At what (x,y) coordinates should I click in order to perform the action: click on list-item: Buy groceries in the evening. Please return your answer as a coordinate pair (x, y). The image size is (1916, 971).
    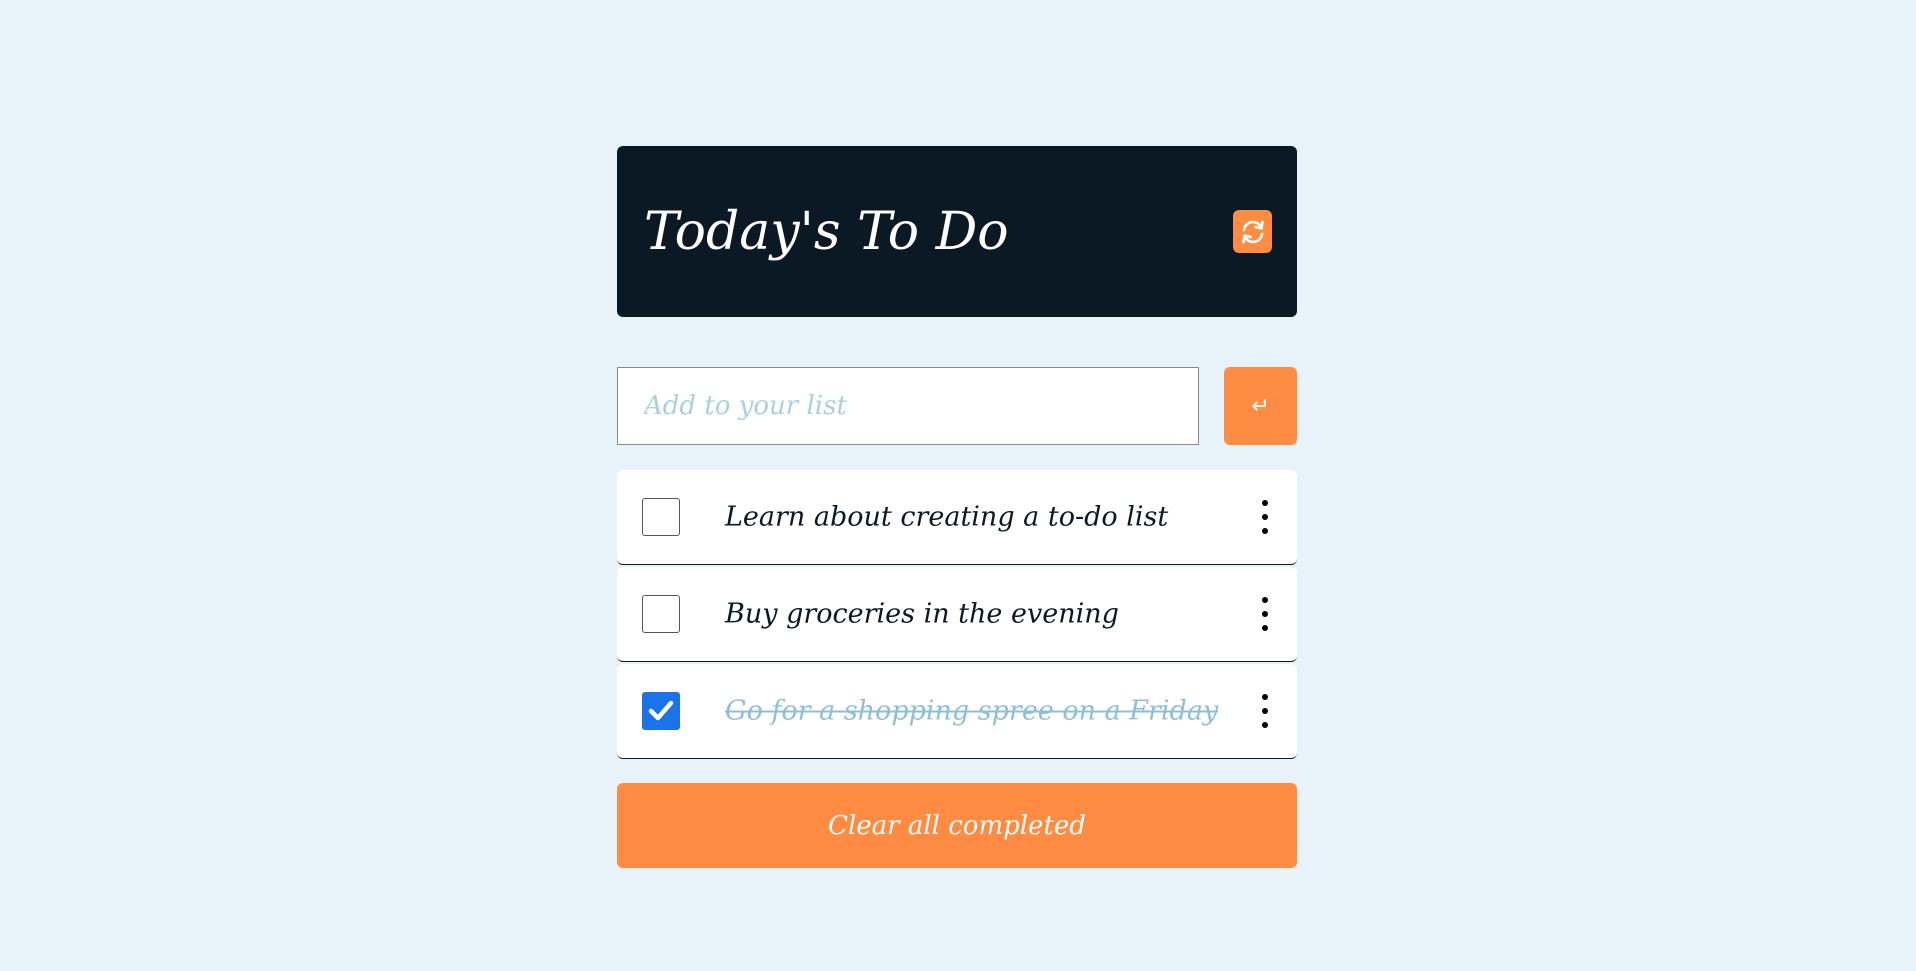
    Looking at the image, I should click on (957, 614).